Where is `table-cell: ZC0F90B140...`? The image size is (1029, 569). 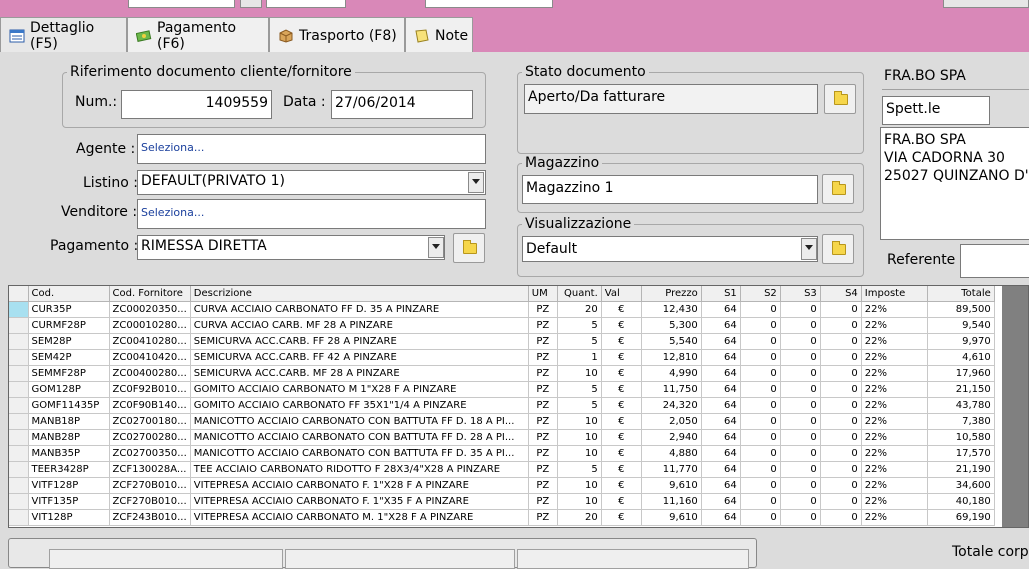 table-cell: ZC0F90B140... is located at coordinates (150, 405).